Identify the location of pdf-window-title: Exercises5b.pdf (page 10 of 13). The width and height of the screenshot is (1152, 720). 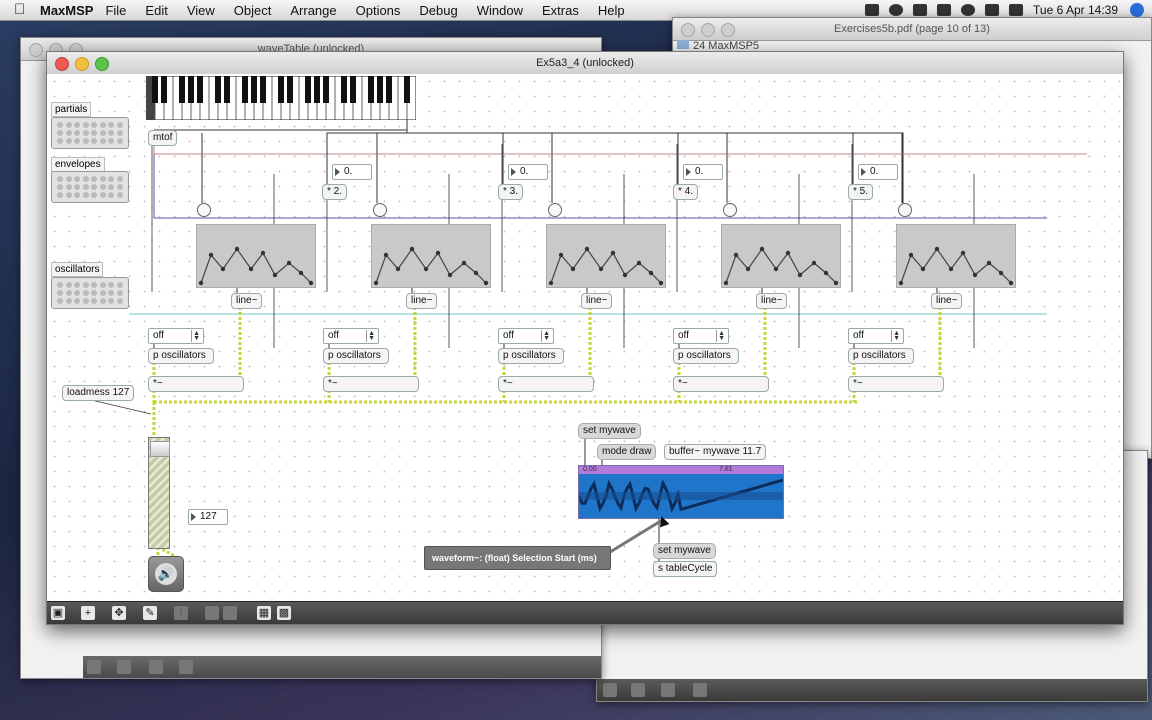
(912, 29).